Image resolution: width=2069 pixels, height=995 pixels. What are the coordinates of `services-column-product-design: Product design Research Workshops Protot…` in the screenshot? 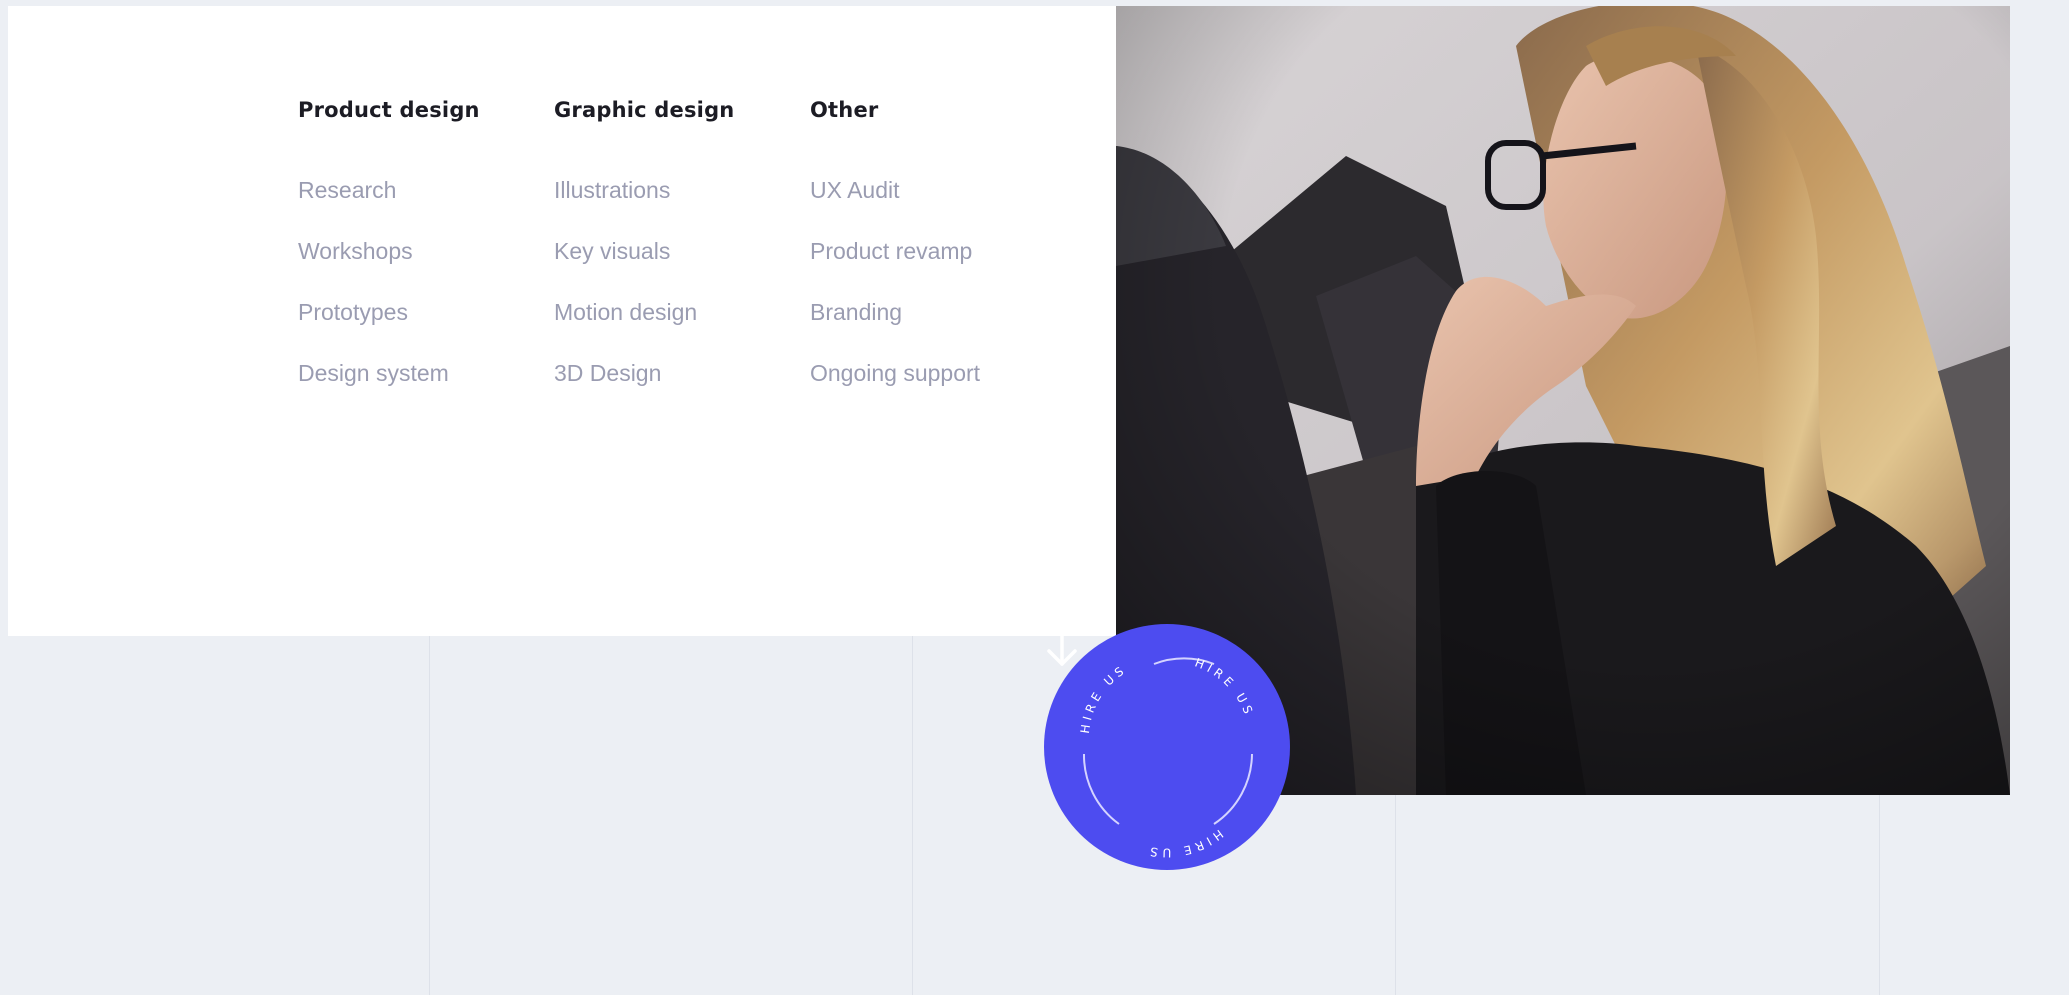 It's located at (426, 257).